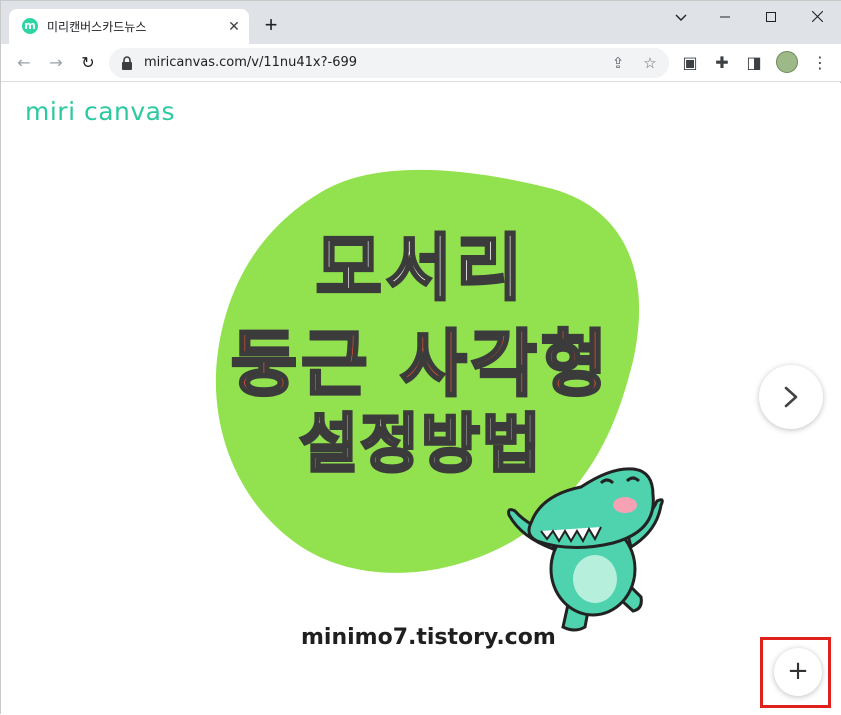  Describe the element at coordinates (100, 111) in the screenshot. I see `miricanvas-logo: miri canvas` at that location.